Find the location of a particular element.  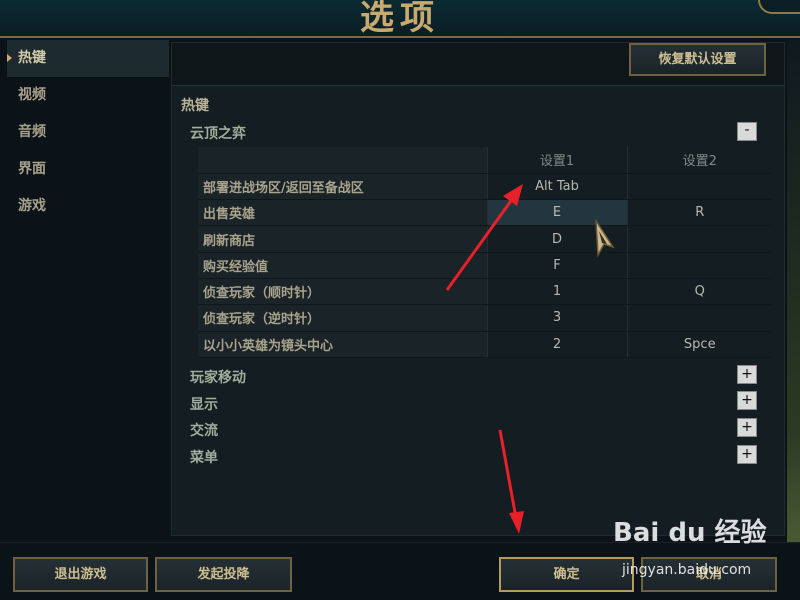

key2-cell: R is located at coordinates (699, 213).